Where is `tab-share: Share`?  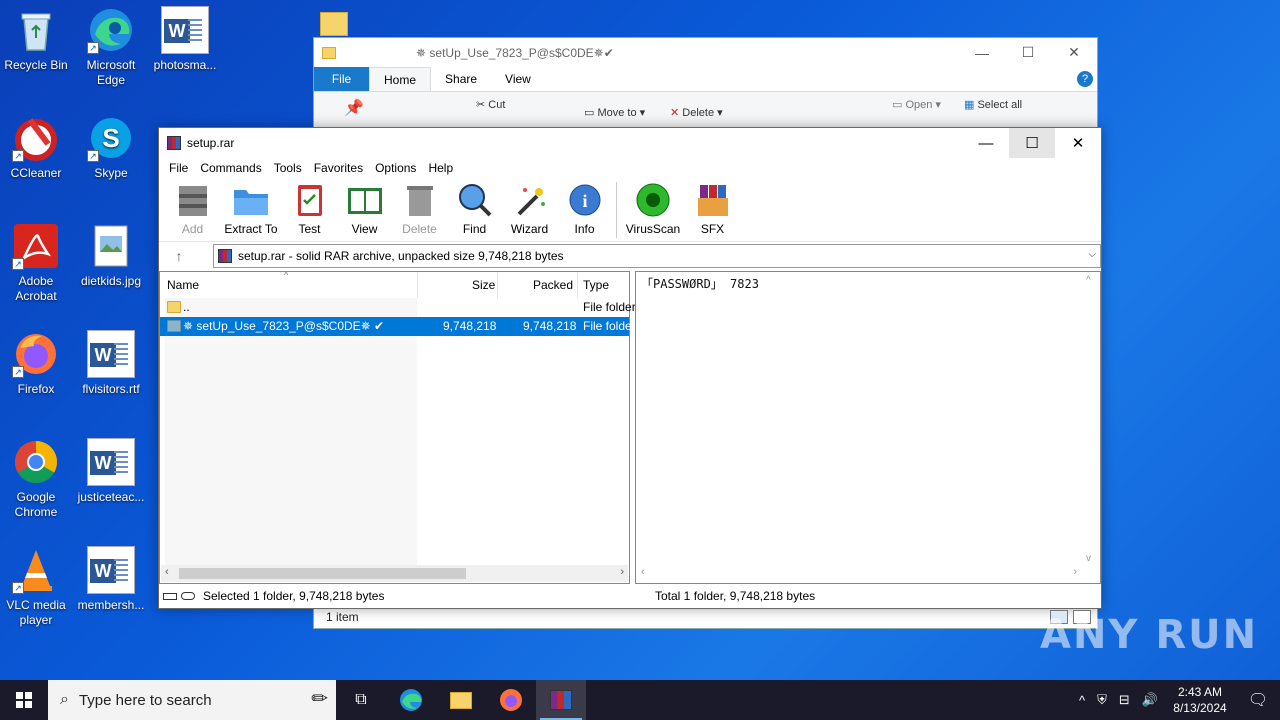 tab-share: Share is located at coordinates (461, 79).